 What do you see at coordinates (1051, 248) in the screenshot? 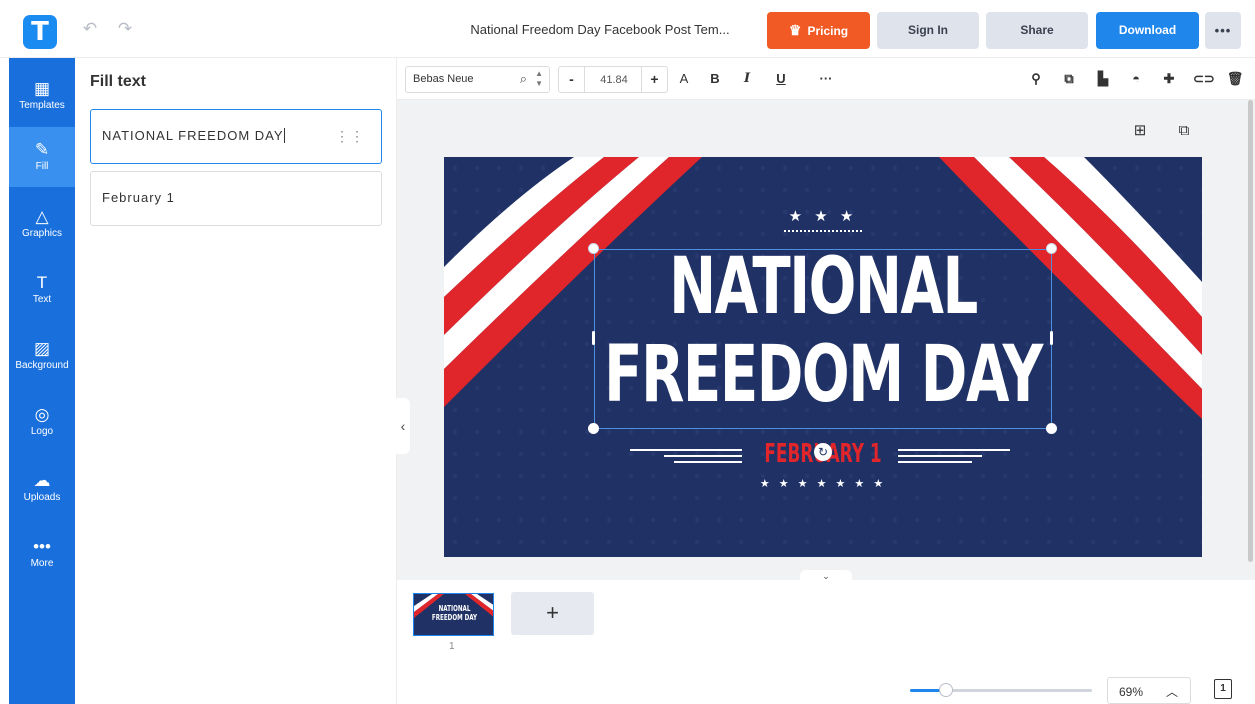
I see `resize-handle-top-right` at bounding box center [1051, 248].